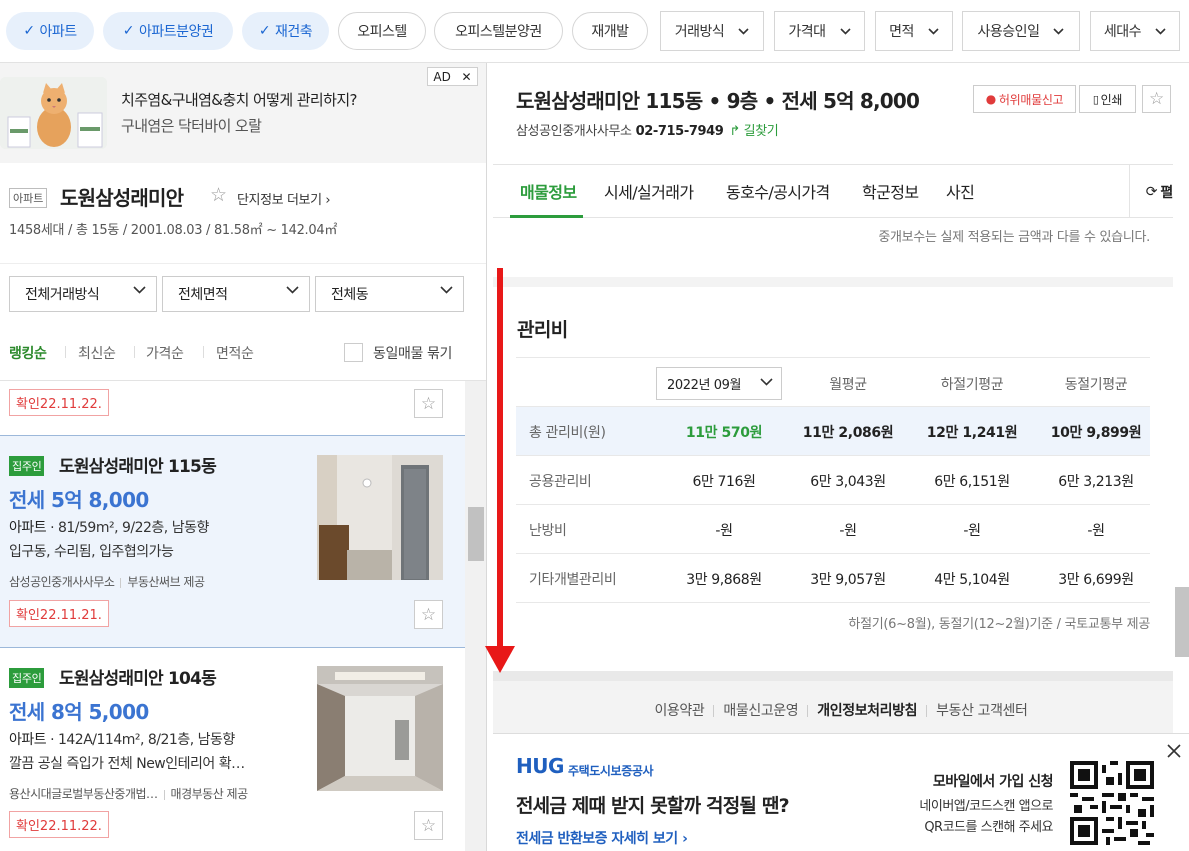 Image resolution: width=1189 pixels, height=851 pixels. Describe the element at coordinates (1135, 31) in the screenshot. I see `dropdown-households: 세대수` at that location.